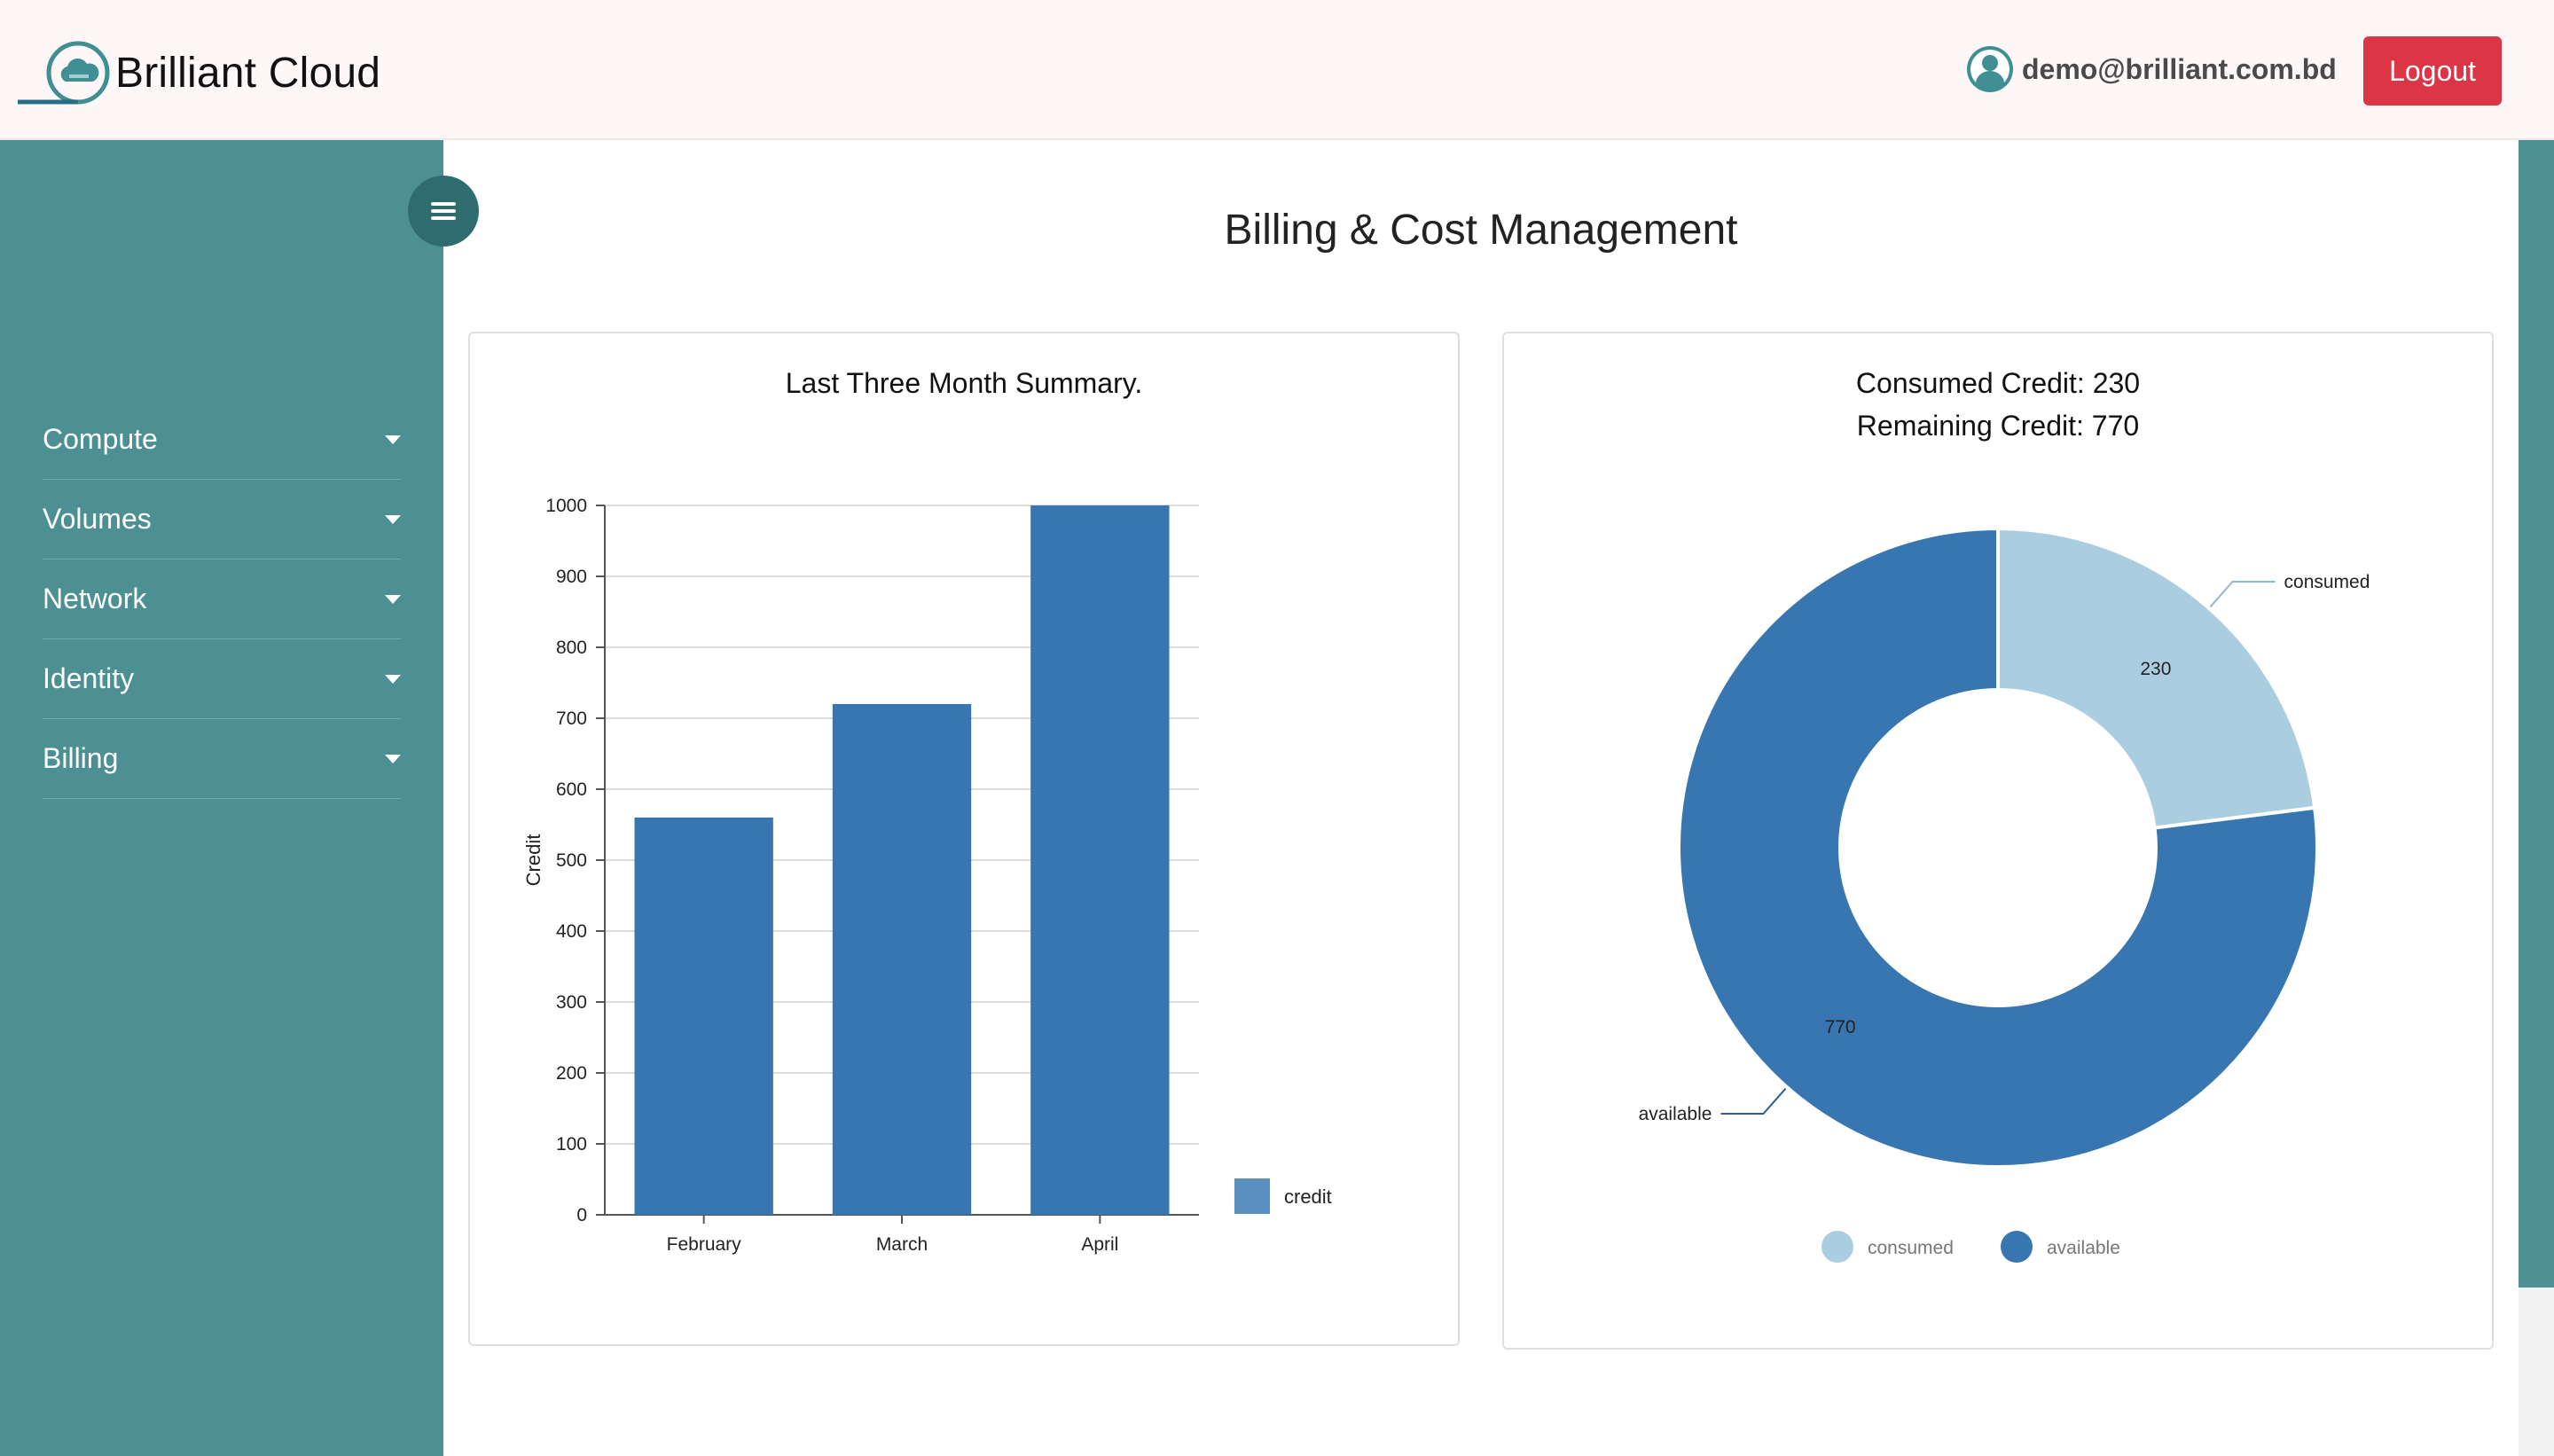 Image resolution: width=2554 pixels, height=1456 pixels. What do you see at coordinates (571, 860) in the screenshot?
I see `y-tick-label: 500` at bounding box center [571, 860].